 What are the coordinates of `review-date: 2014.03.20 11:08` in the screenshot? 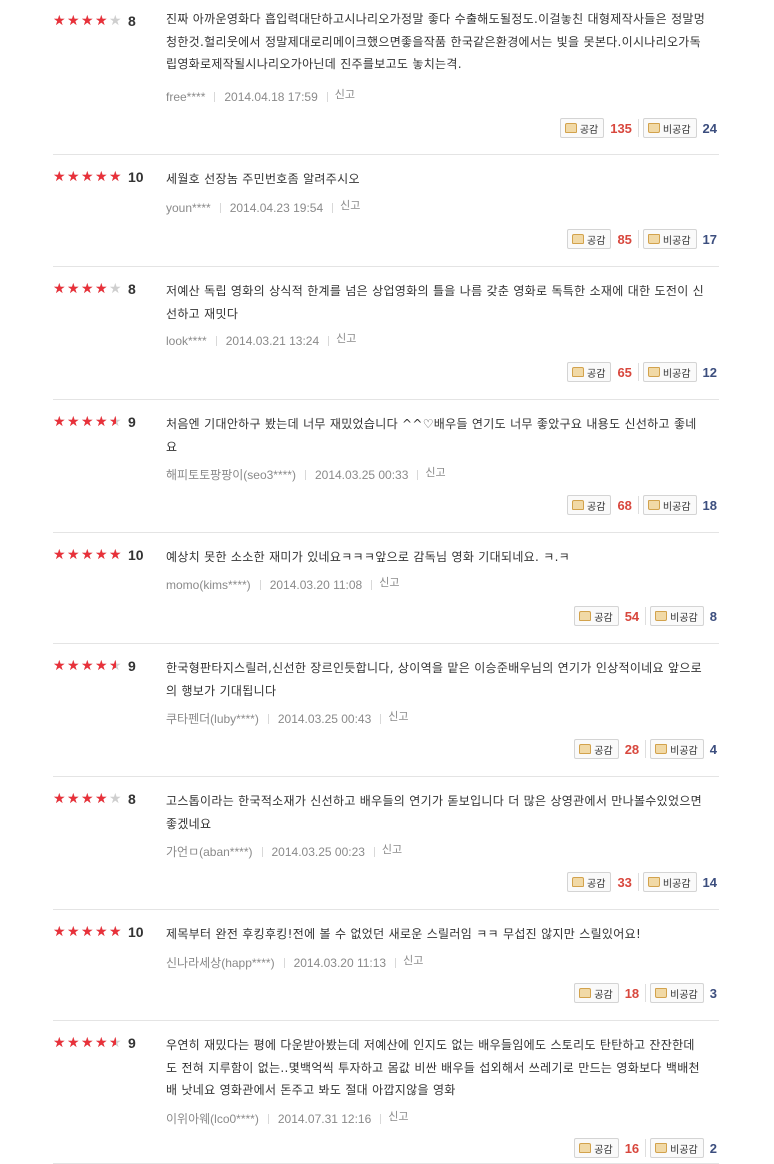 It's located at (316, 585).